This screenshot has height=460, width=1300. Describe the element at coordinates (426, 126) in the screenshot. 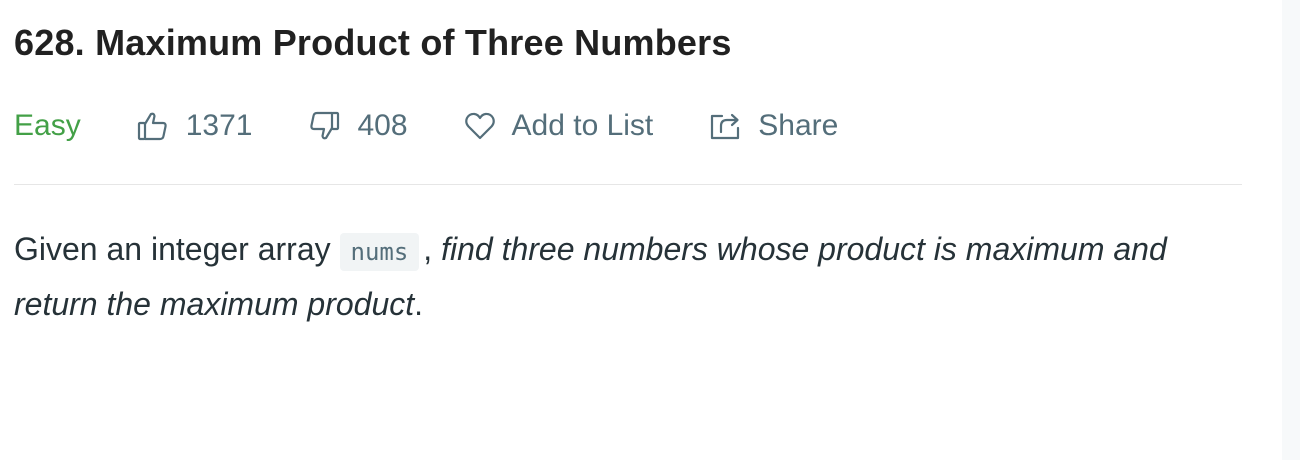

I see `problem-meta-bar: Easy 1371 408 Add to List Share` at that location.